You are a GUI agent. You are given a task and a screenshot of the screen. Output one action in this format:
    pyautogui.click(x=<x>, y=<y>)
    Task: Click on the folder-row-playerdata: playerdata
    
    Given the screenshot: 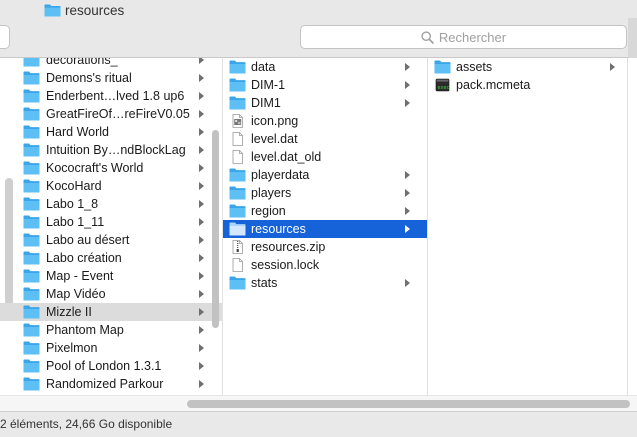 What is the action you would take?
    pyautogui.click(x=325, y=175)
    